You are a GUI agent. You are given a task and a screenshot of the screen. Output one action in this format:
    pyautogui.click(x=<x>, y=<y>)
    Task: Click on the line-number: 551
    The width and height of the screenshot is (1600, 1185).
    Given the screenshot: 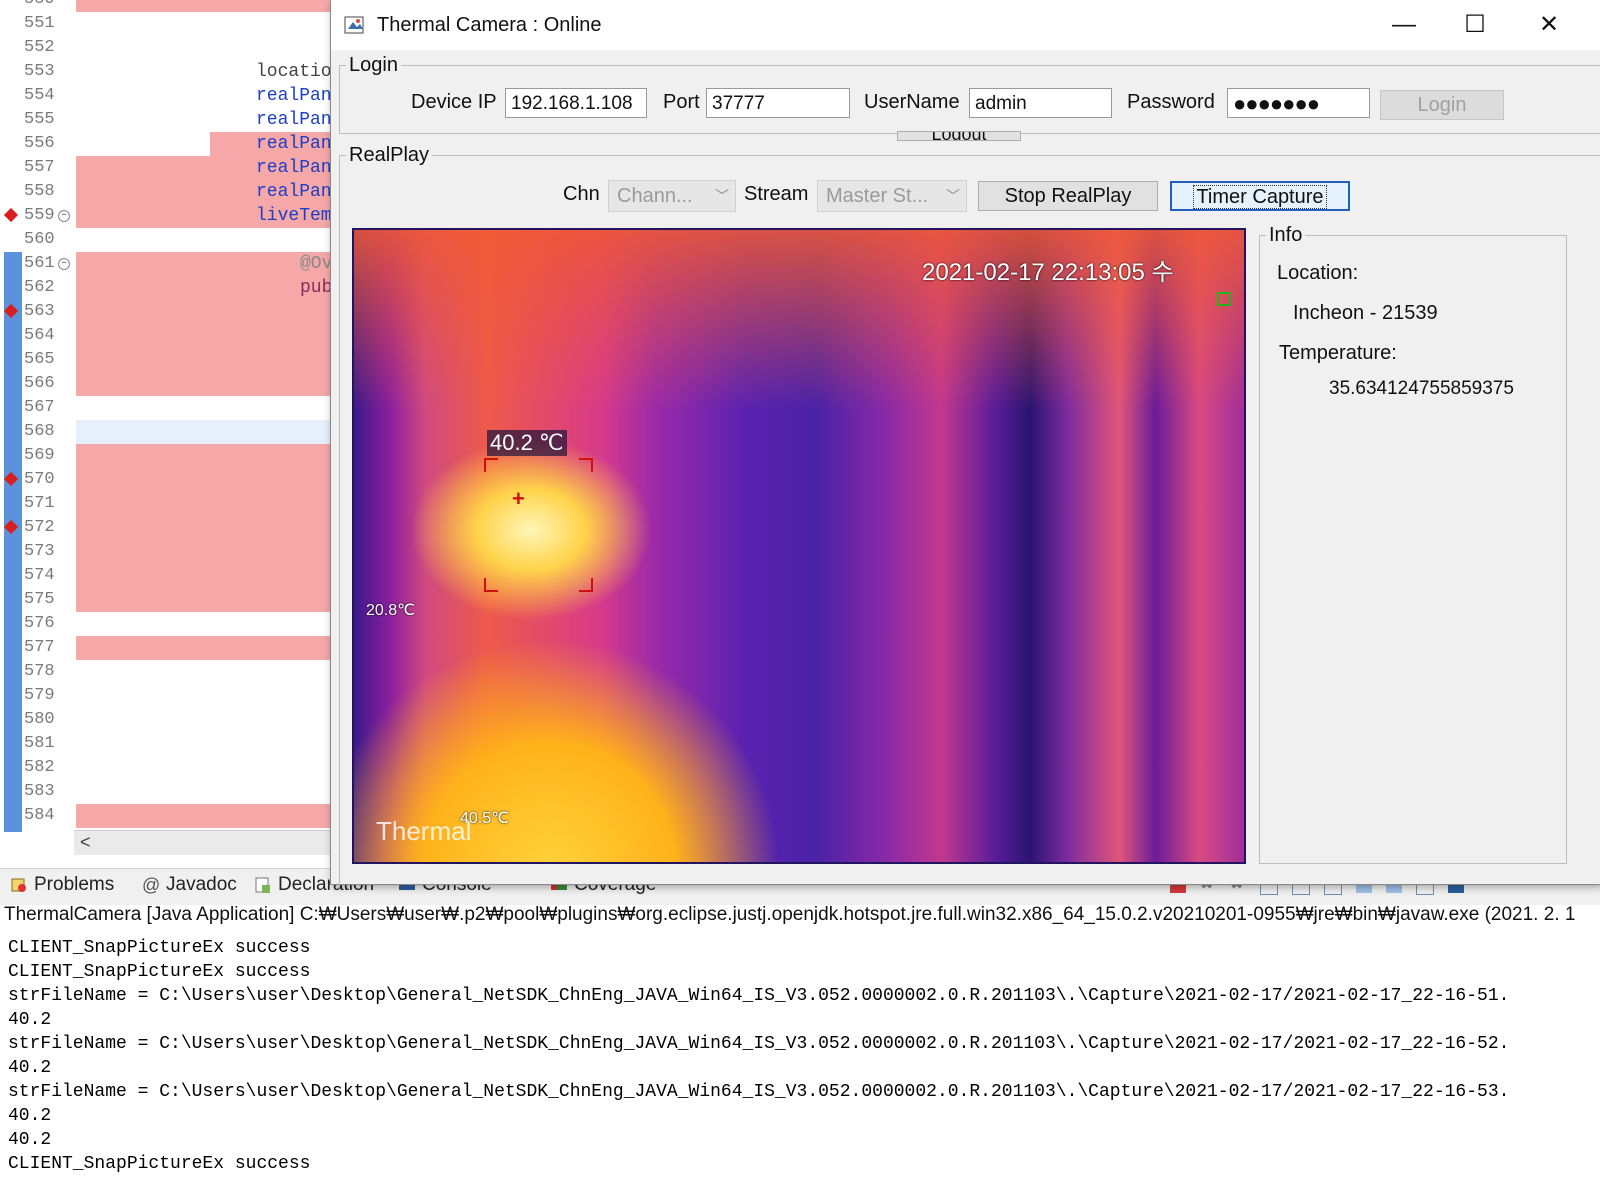 What is the action you would take?
    pyautogui.click(x=39, y=23)
    